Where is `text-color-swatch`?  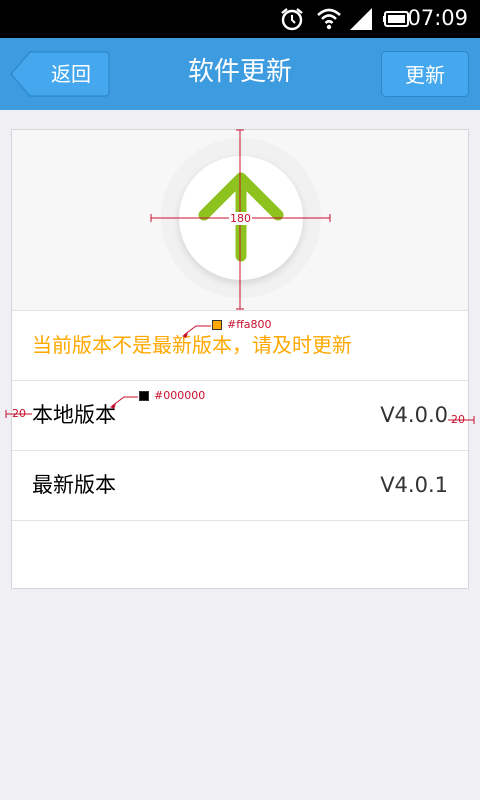
text-color-swatch is located at coordinates (144, 396).